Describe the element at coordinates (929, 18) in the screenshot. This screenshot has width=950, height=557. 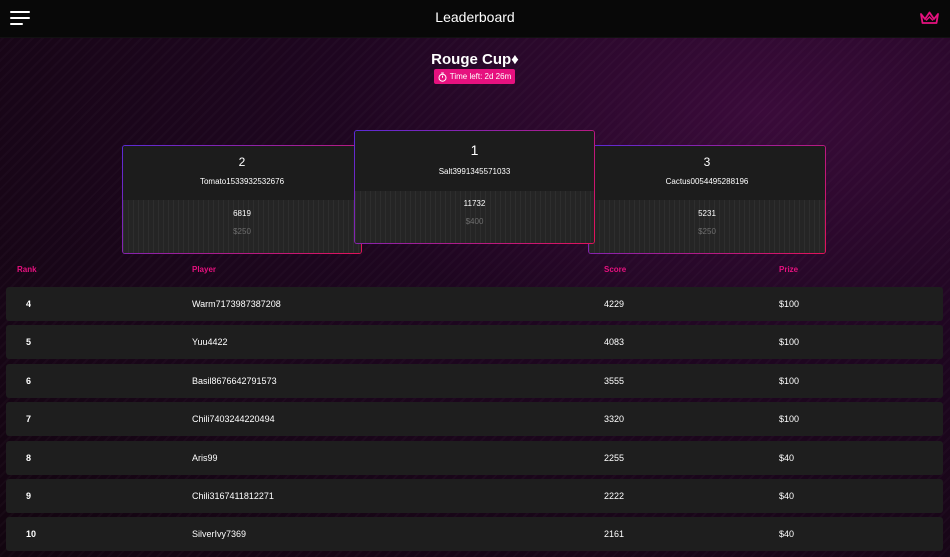
I see `crown-icon` at that location.